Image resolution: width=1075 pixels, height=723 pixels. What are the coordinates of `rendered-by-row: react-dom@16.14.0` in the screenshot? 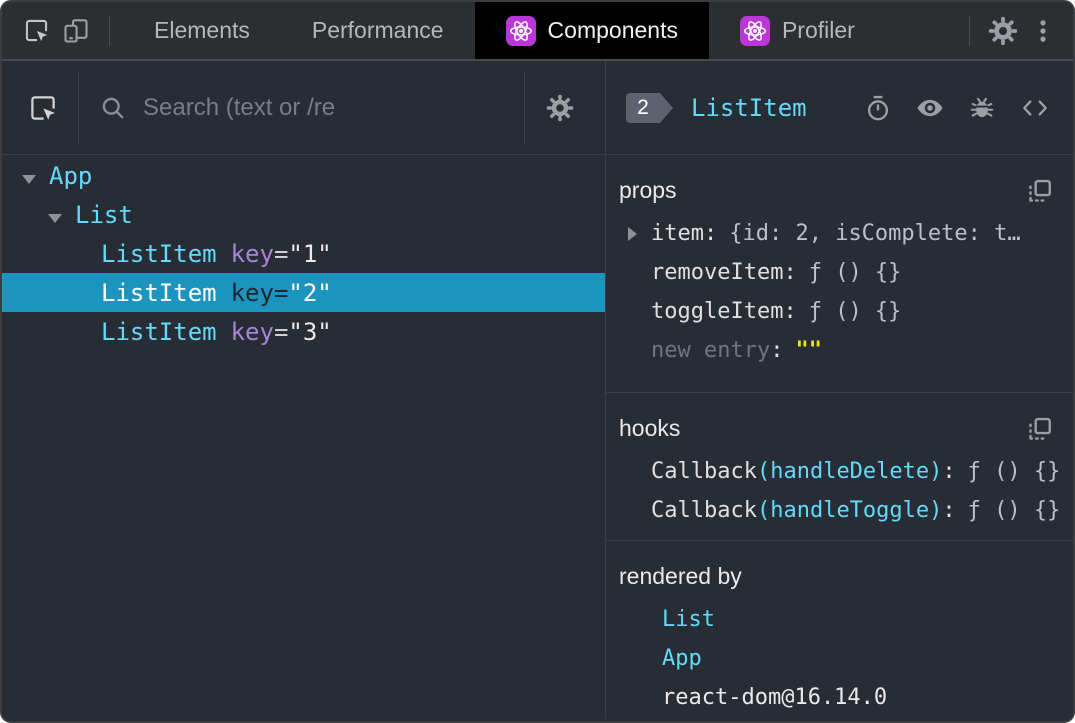 It's located at (839, 697).